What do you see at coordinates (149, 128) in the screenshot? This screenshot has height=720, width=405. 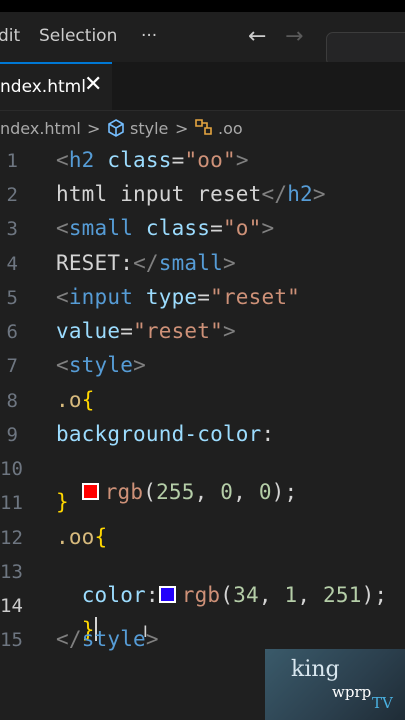 I see `breadcrumb-style: style` at bounding box center [149, 128].